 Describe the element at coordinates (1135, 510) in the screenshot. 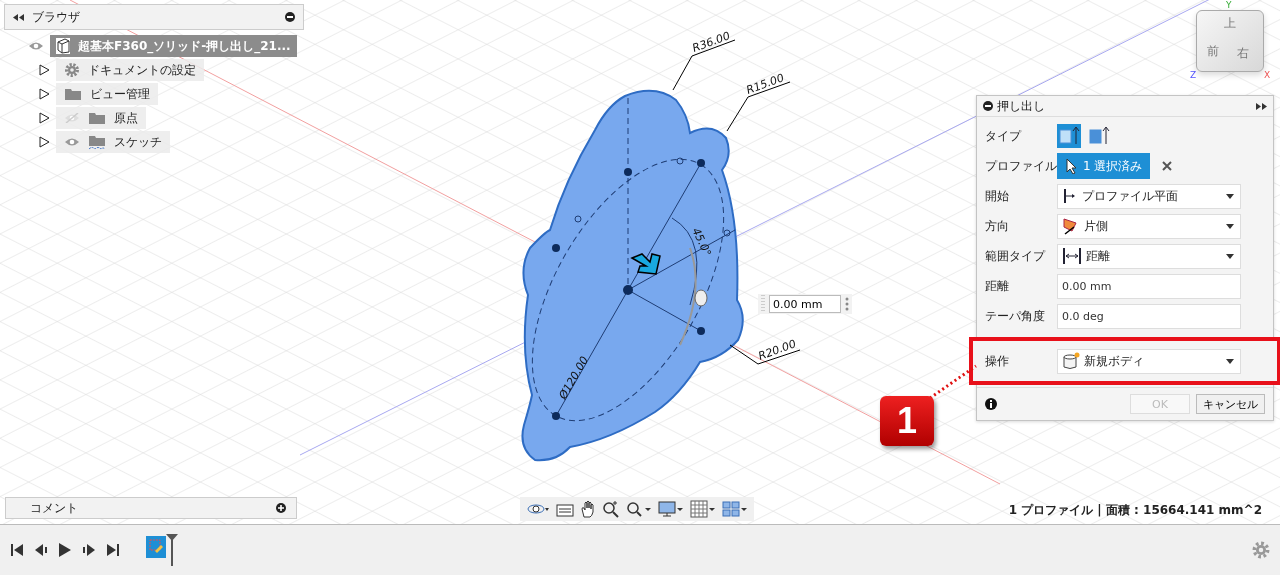

I see `status-text: 1 プロファイル | 面積 : 15664.141 mm^2` at that location.